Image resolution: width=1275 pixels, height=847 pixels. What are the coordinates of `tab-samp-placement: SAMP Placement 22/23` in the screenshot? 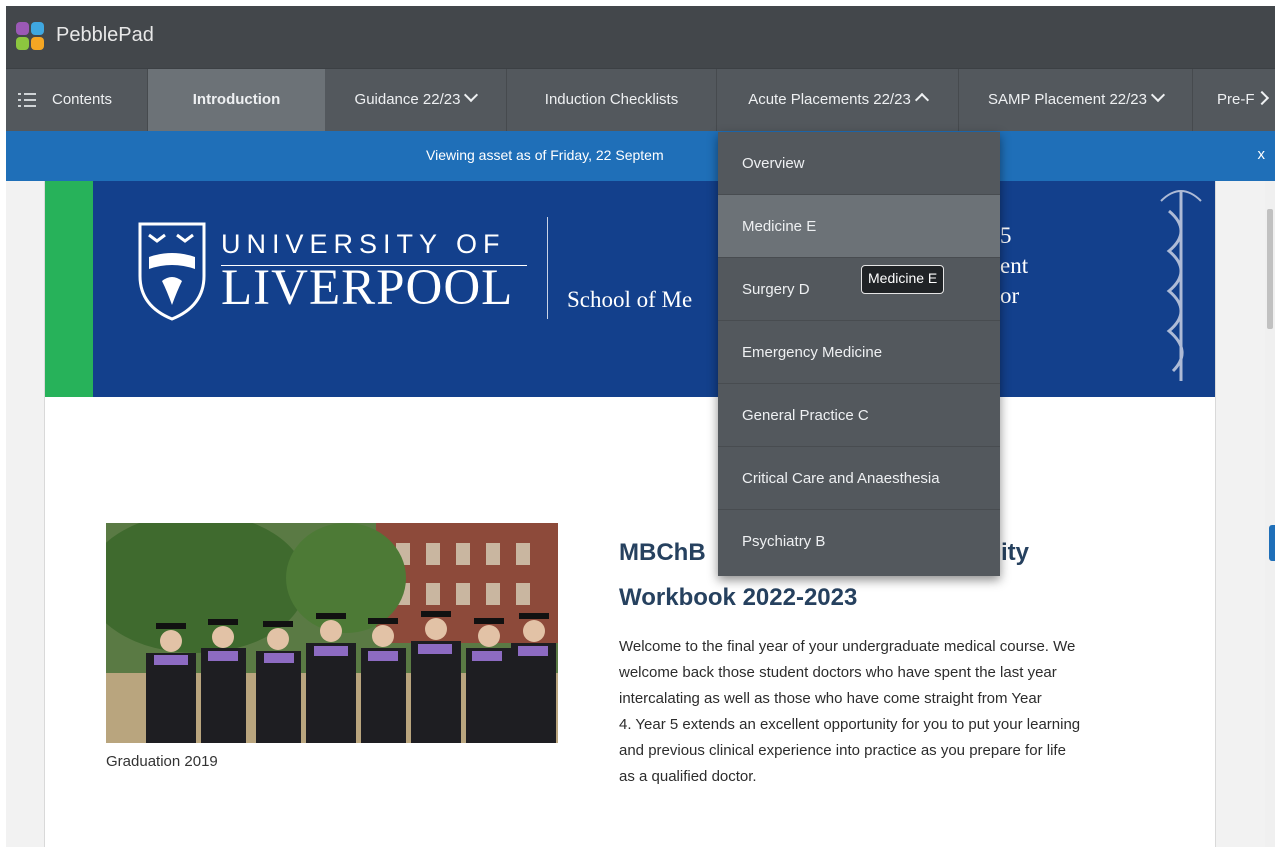 It's located at (1076, 100).